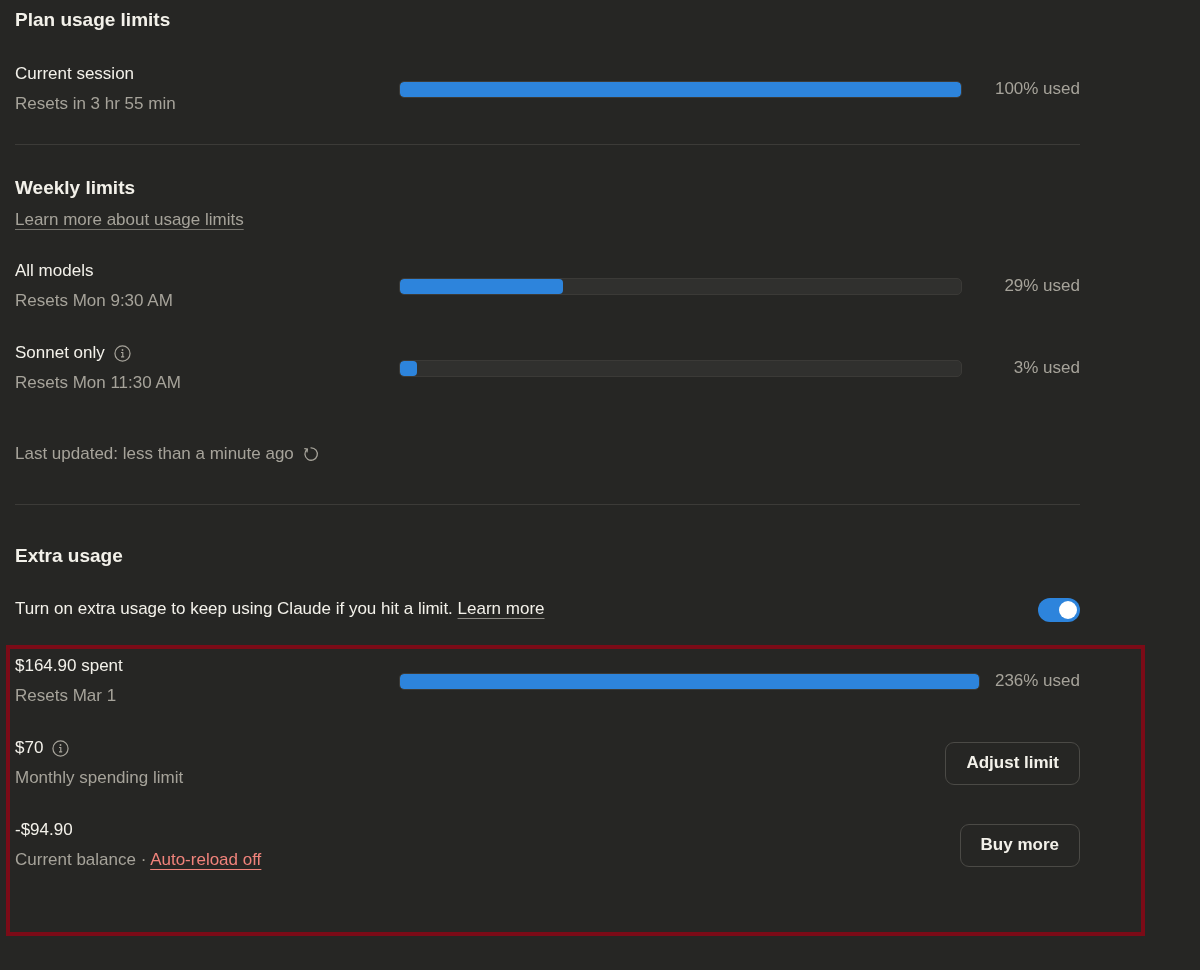  Describe the element at coordinates (280, 608) in the screenshot. I see `extra-usage-description: Turn on extra usage to keep using Claude if you hit a limit. Learn more` at that location.